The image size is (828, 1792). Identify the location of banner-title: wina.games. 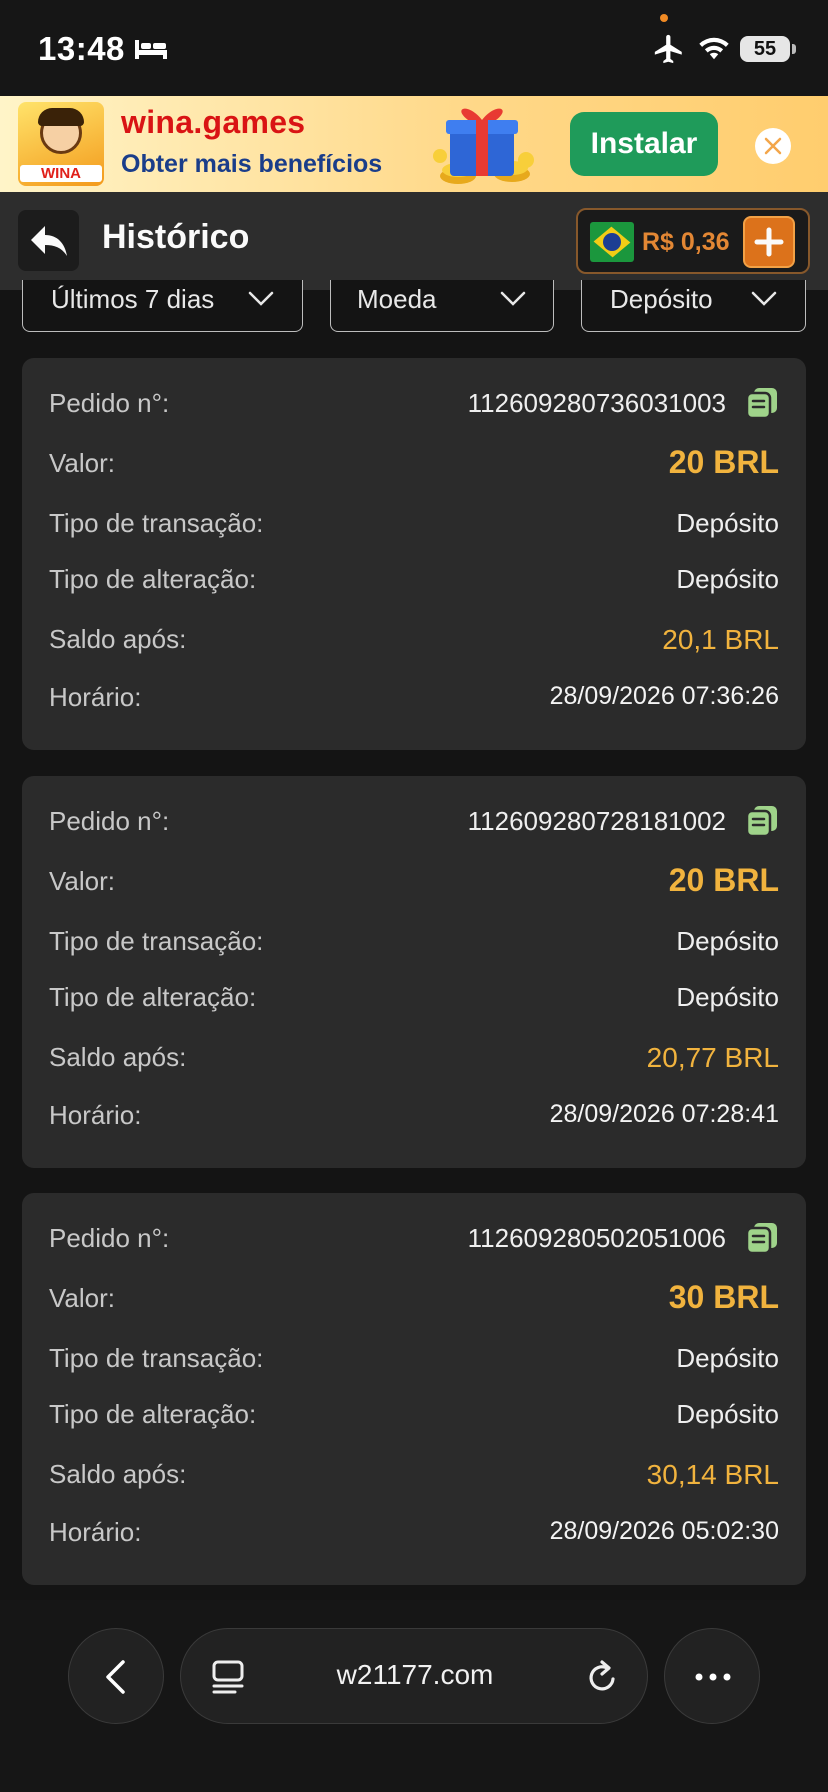
(213, 122).